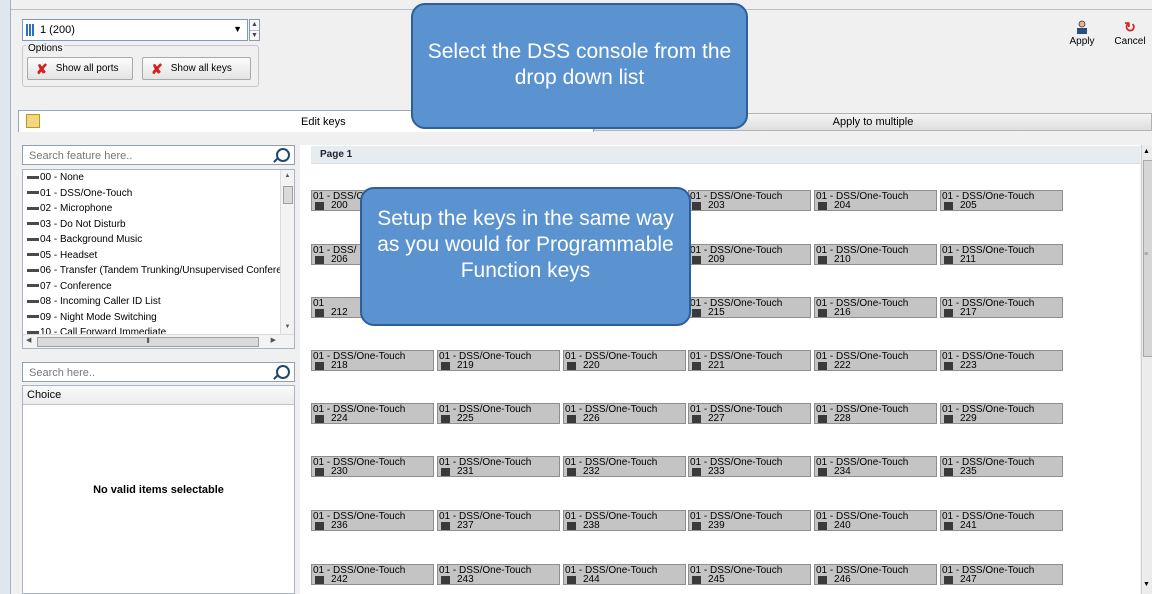 The width and height of the screenshot is (1152, 594). I want to click on hscroll-thumb: ⦀, so click(148, 342).